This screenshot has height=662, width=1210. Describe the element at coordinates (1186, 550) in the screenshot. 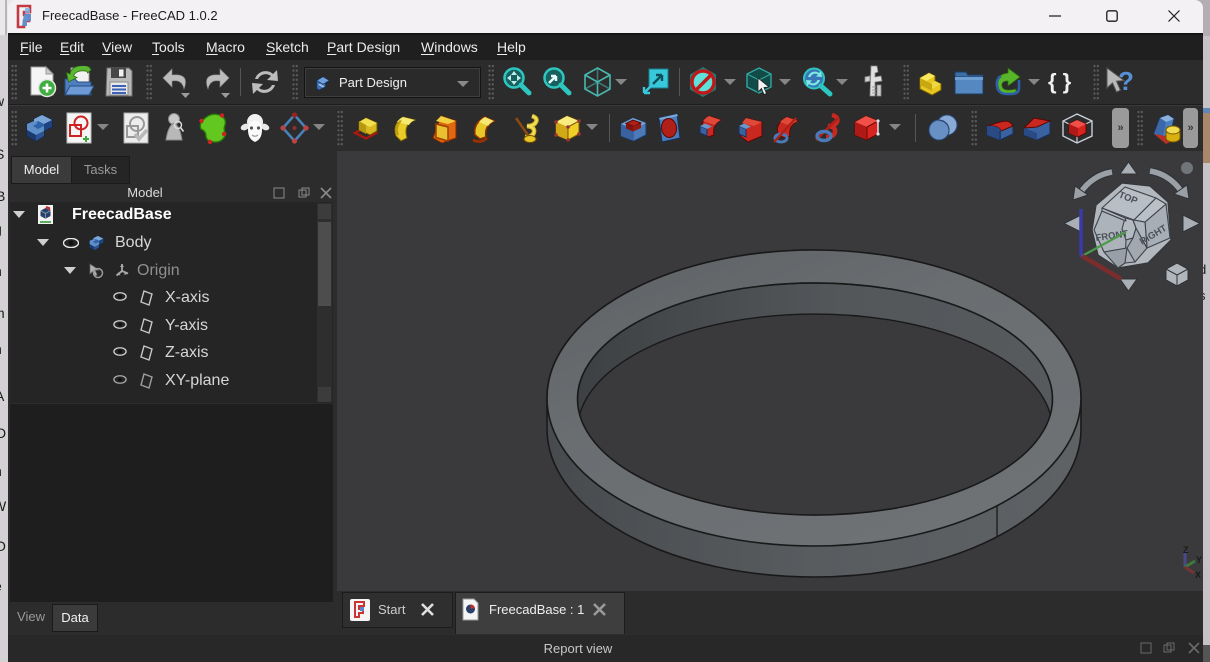

I see `svg-text: Z` at that location.